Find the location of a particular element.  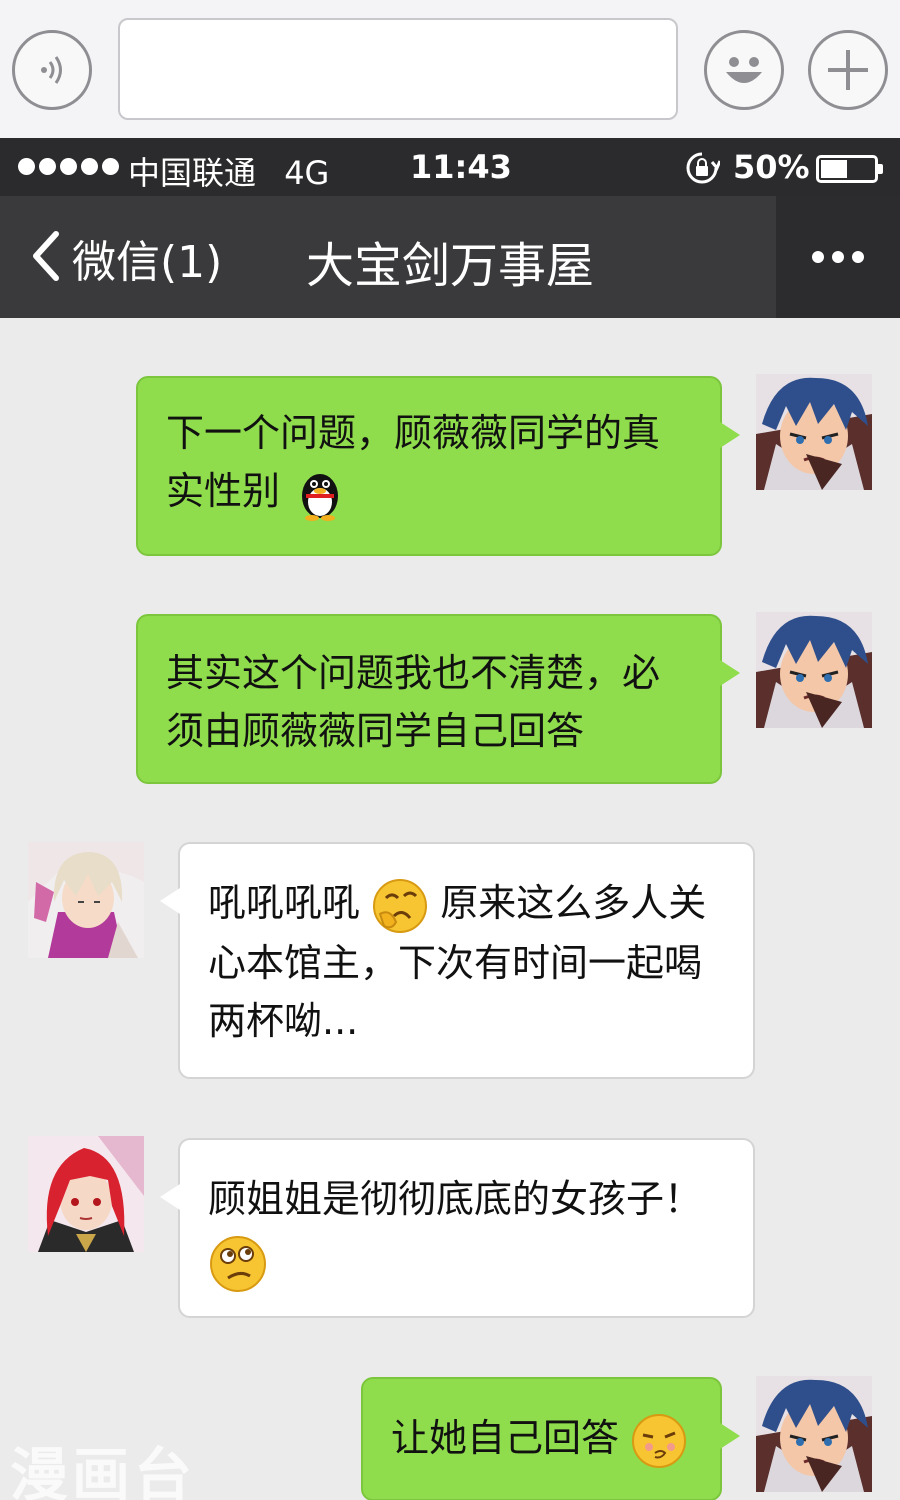

more-functions-button is located at coordinates (848, 70).